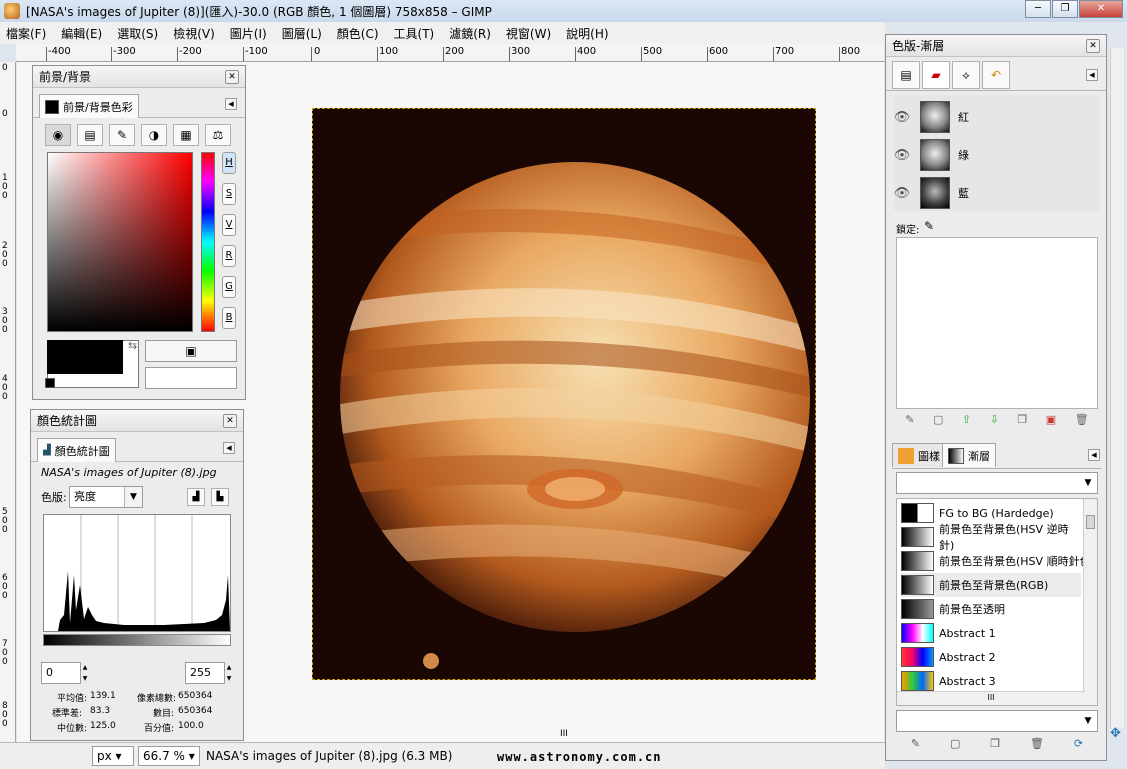  I want to click on hue-slider, so click(208, 242).